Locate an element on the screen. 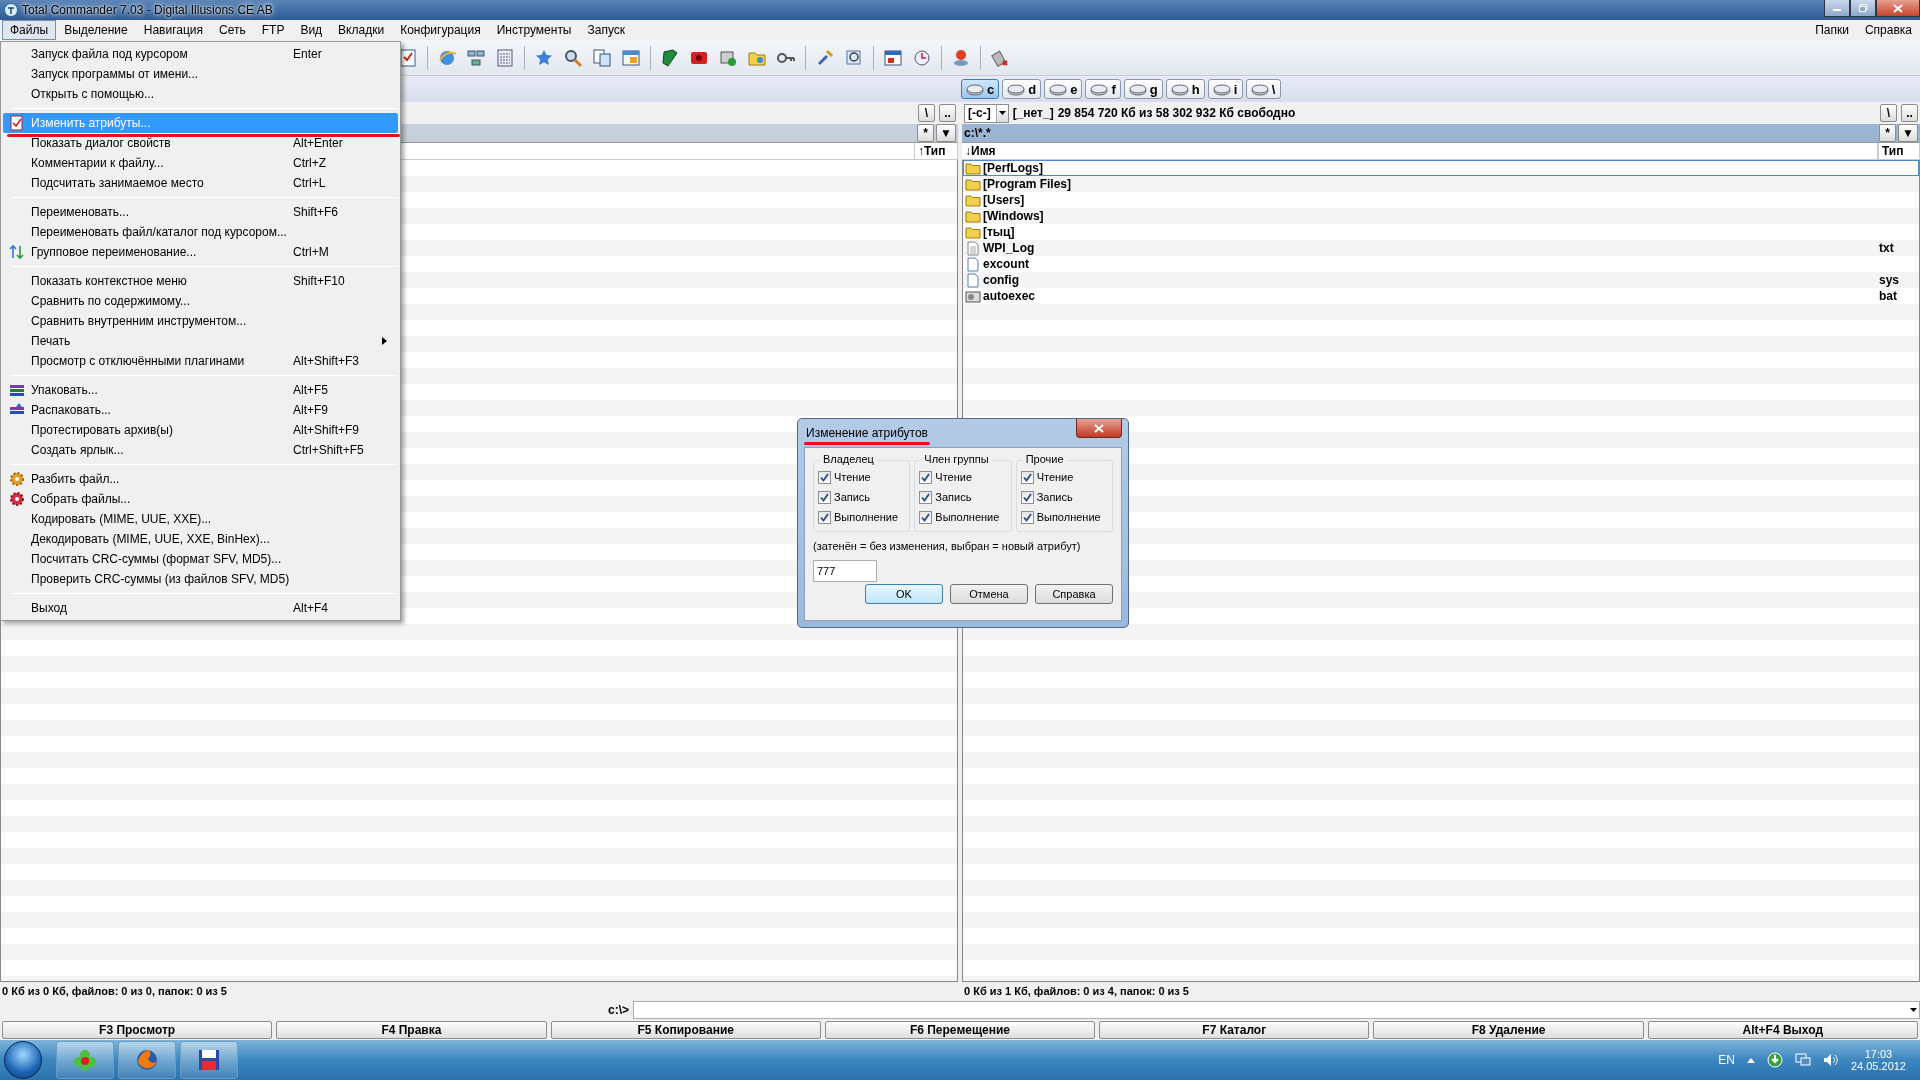  zoom-icon is located at coordinates (854, 57).